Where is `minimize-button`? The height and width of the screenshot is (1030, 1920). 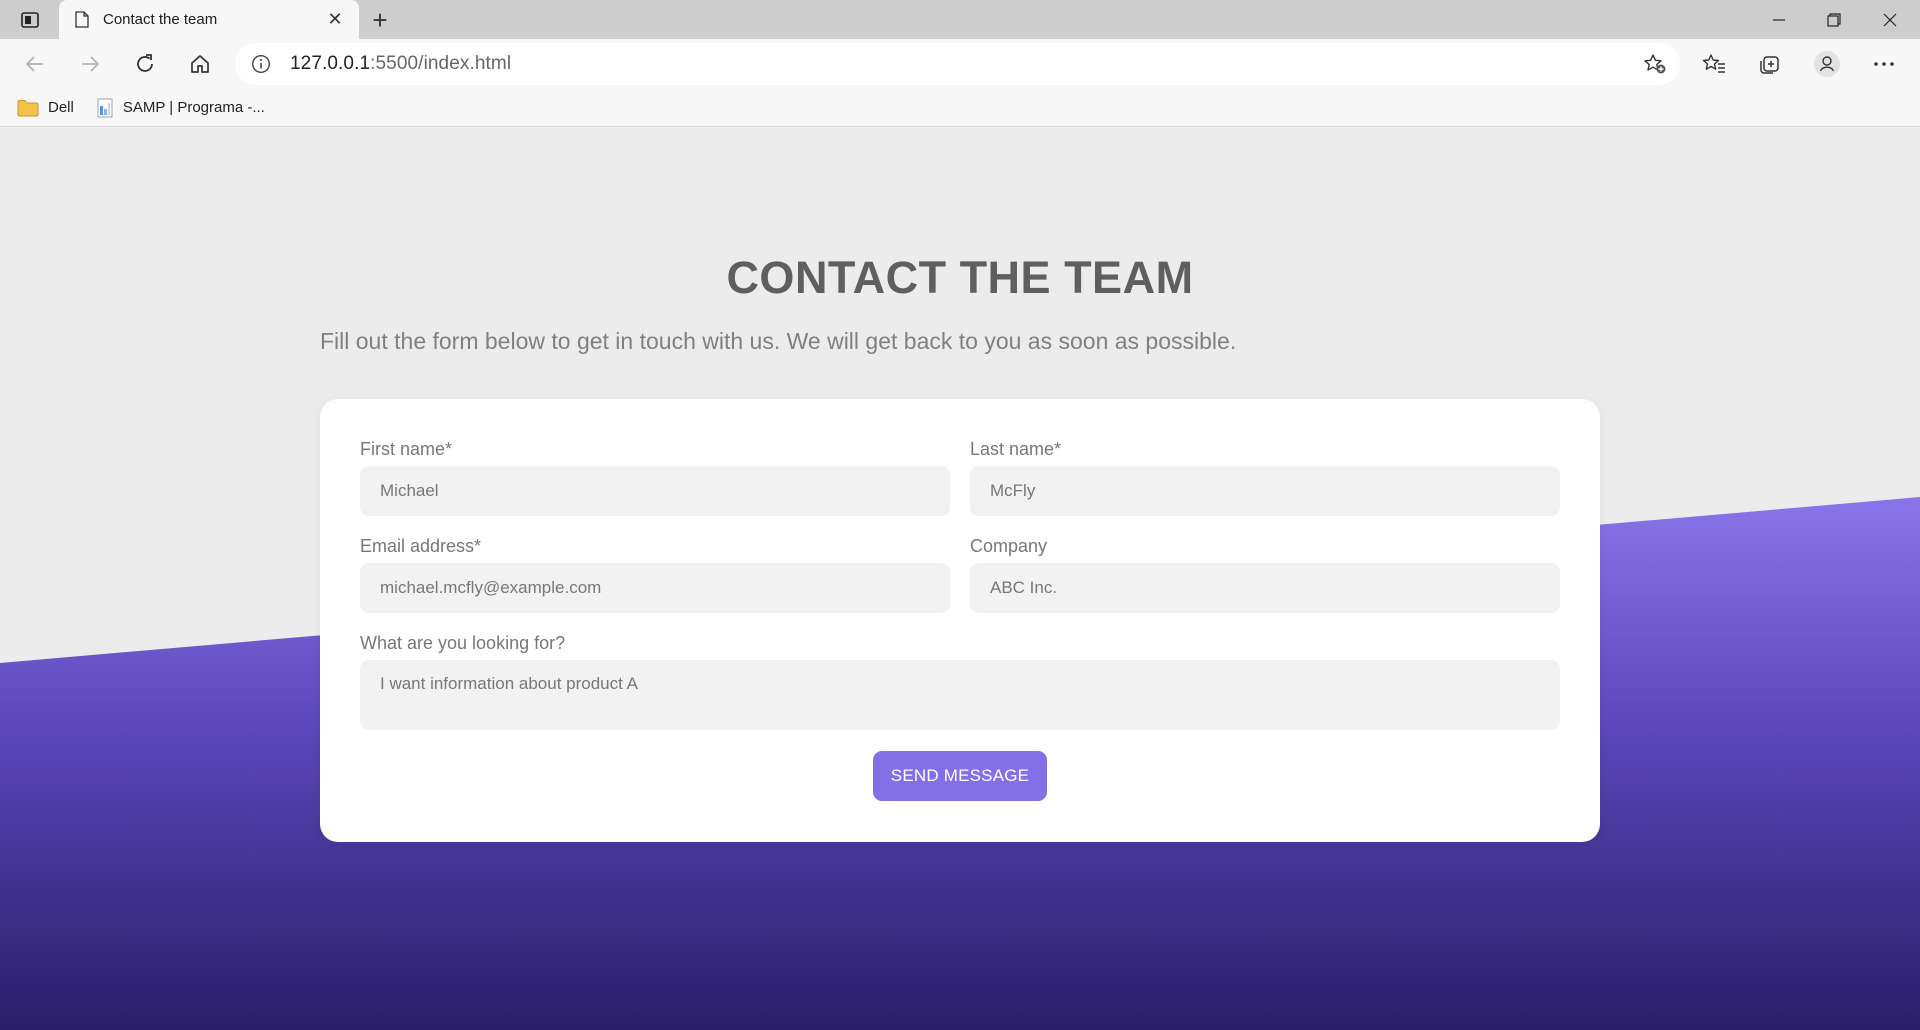 minimize-button is located at coordinates (1779, 19).